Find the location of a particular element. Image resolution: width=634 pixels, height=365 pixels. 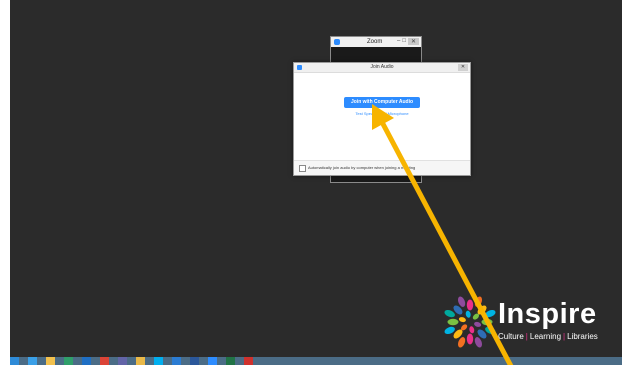

maximize-icon: □ is located at coordinates (404, 41).